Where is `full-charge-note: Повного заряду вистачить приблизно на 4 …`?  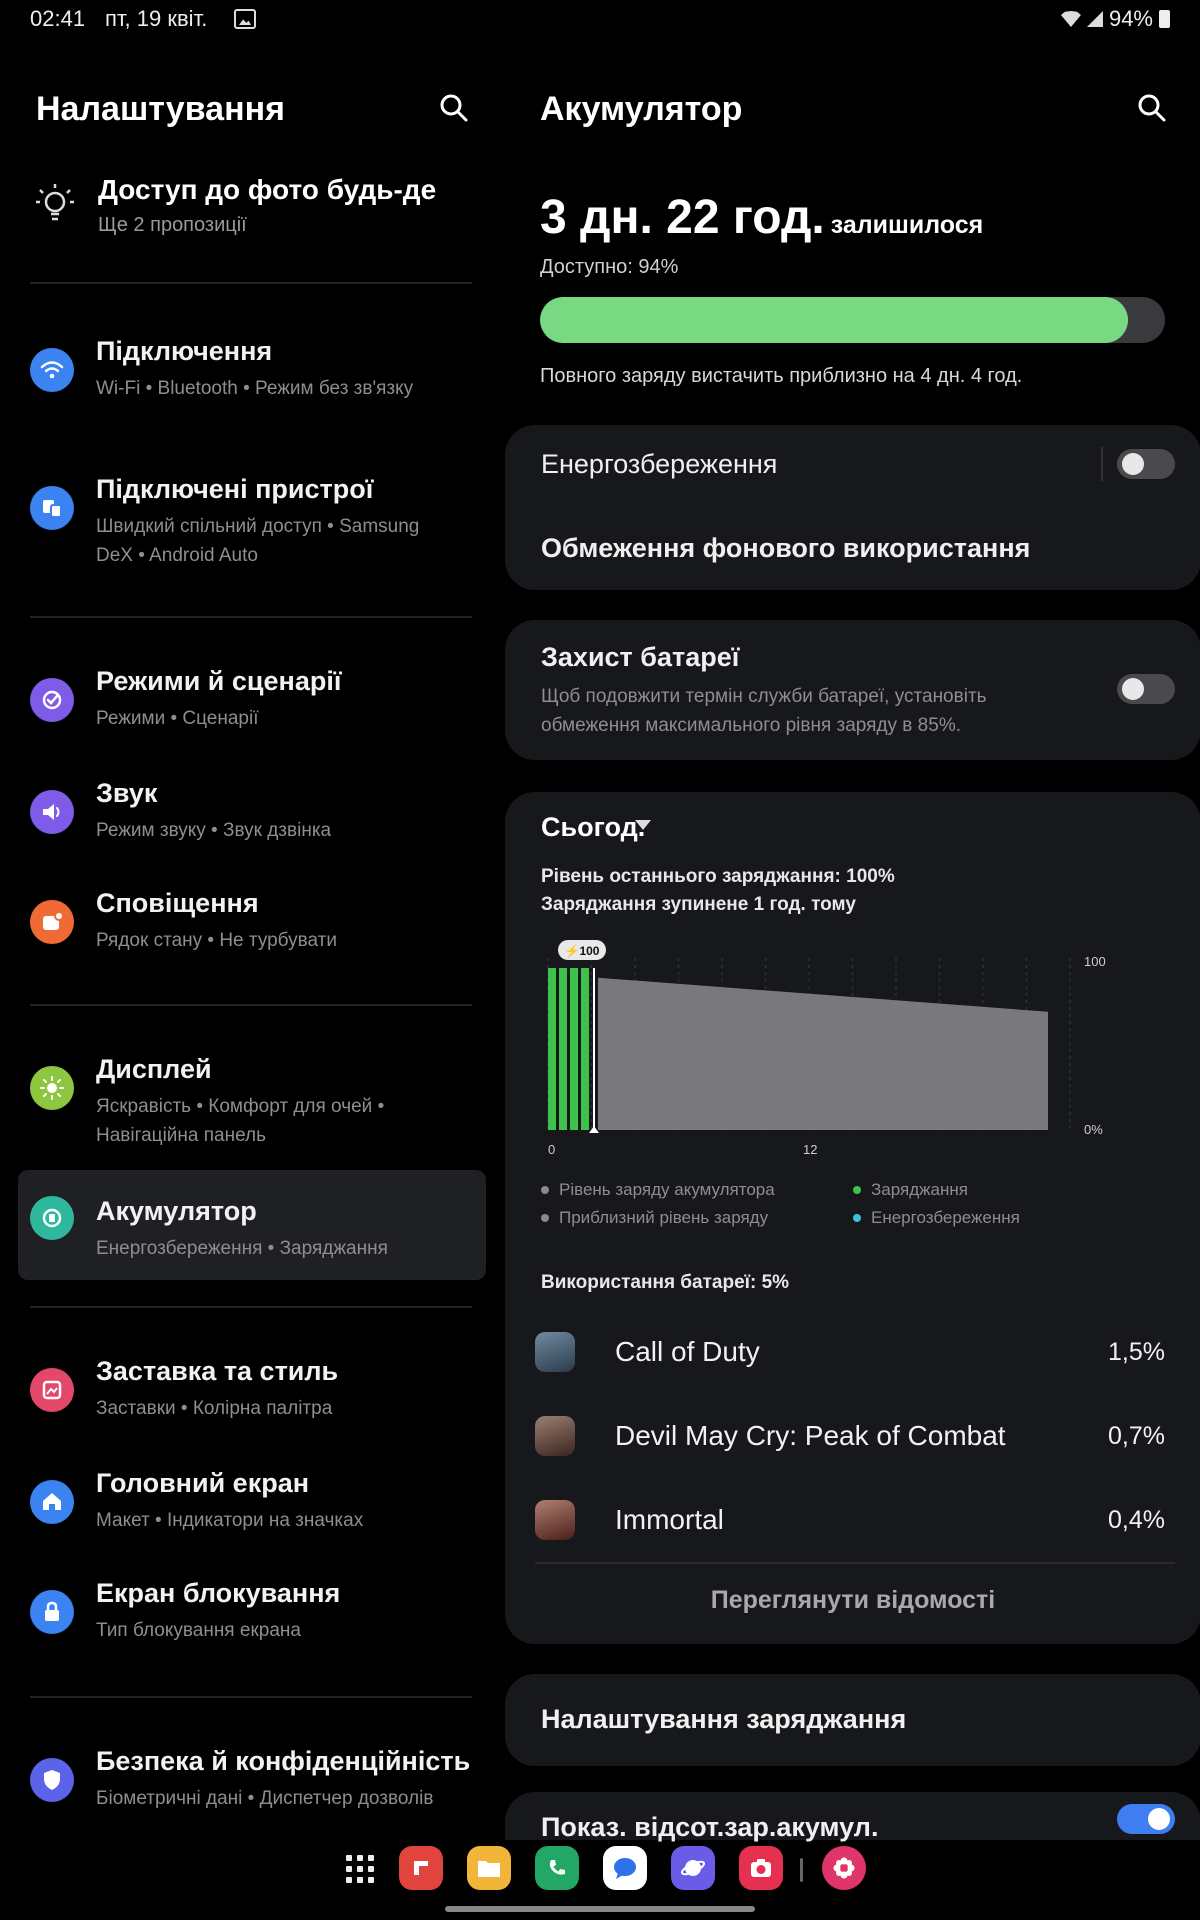 full-charge-note: Повного заряду вистачить приблизно на 4 … is located at coordinates (781, 376).